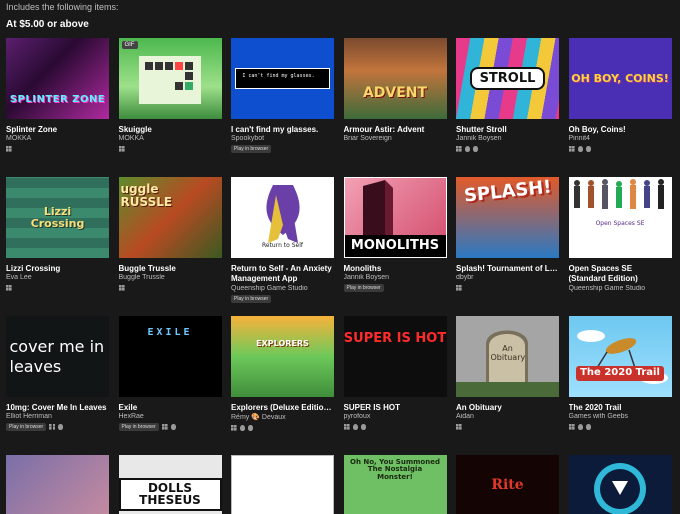  I want to click on game-title: I can't find my glasses., so click(282, 129).